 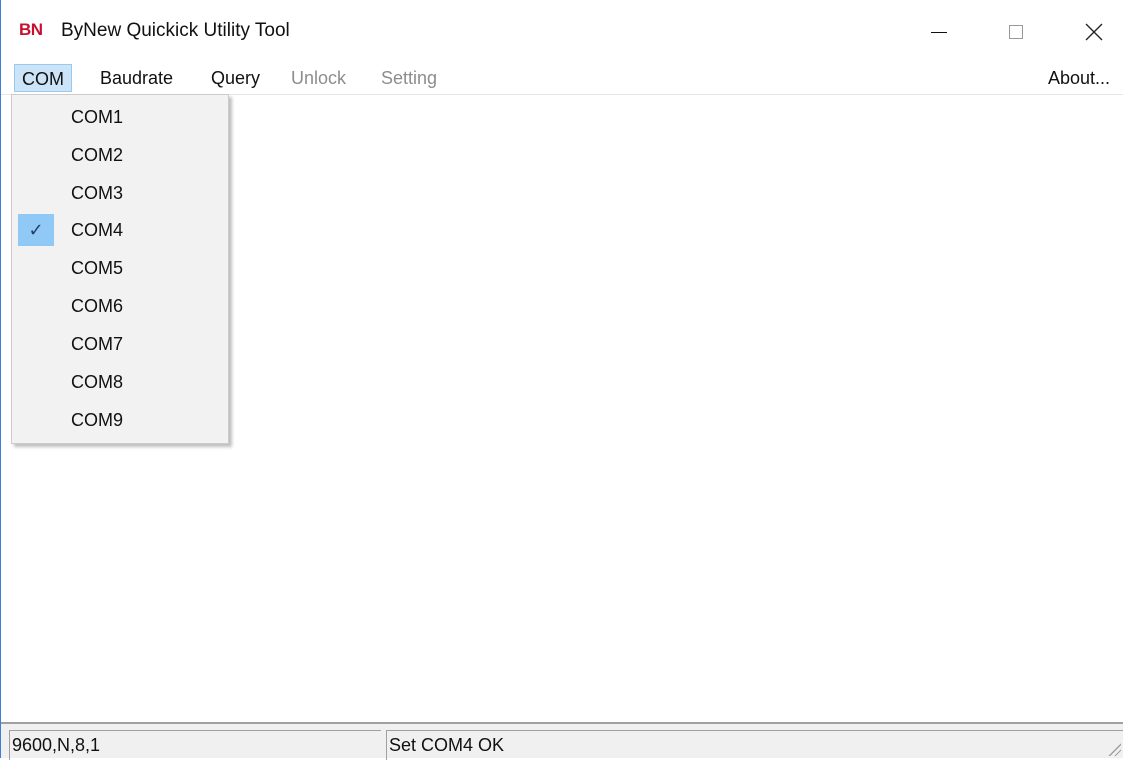 I want to click on menu-item-com8: COM8, so click(x=120, y=382).